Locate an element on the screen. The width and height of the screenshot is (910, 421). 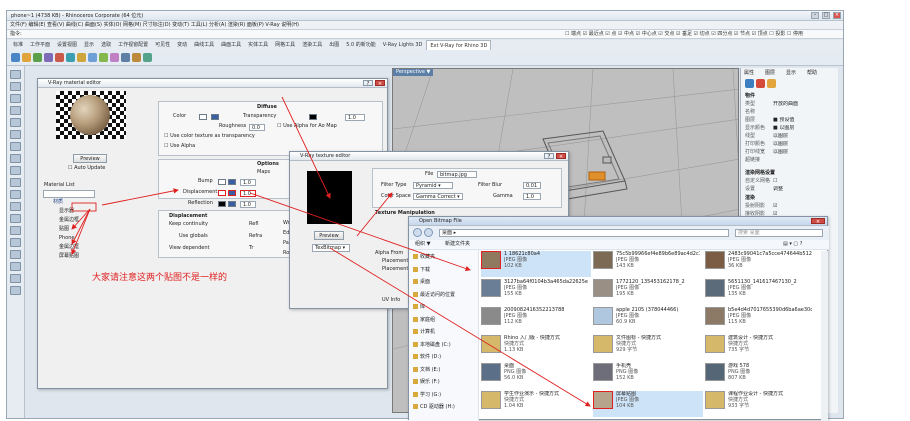
arrow-to-screen-map is located at coordinates (460, 327).